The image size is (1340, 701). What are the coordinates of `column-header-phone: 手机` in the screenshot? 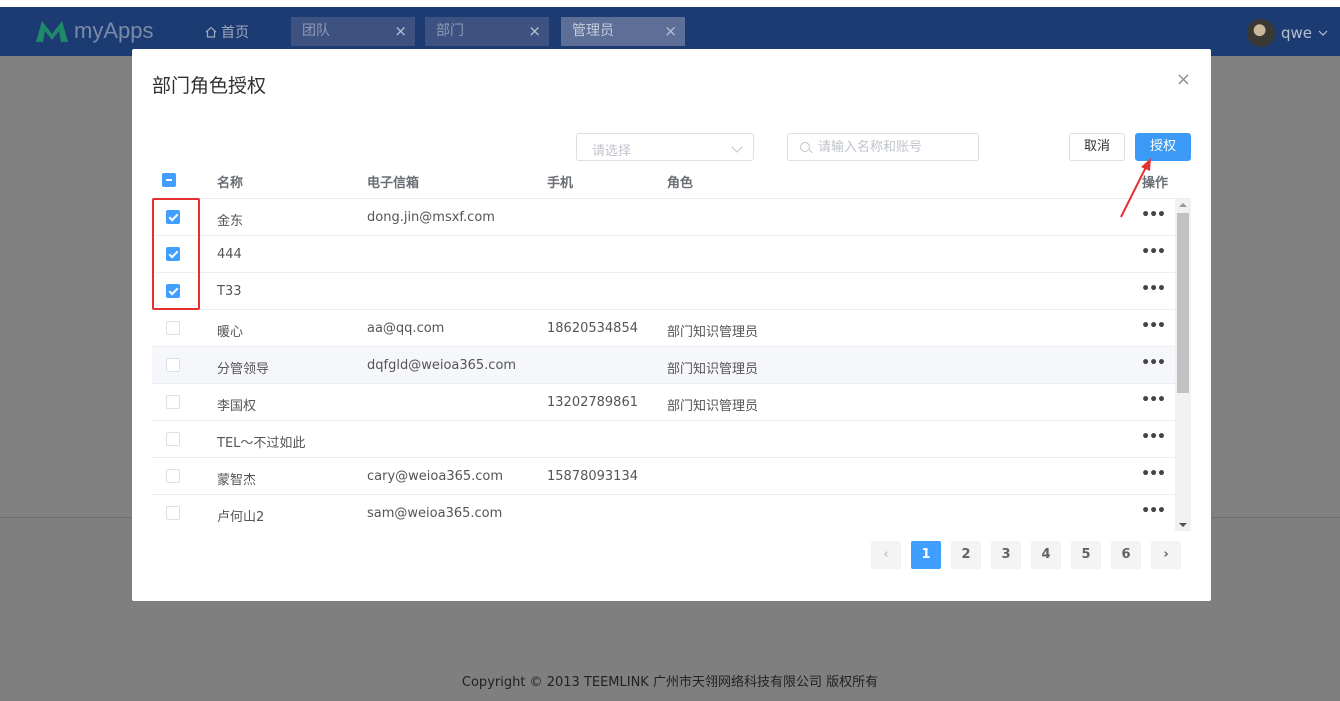 It's located at (560, 181).